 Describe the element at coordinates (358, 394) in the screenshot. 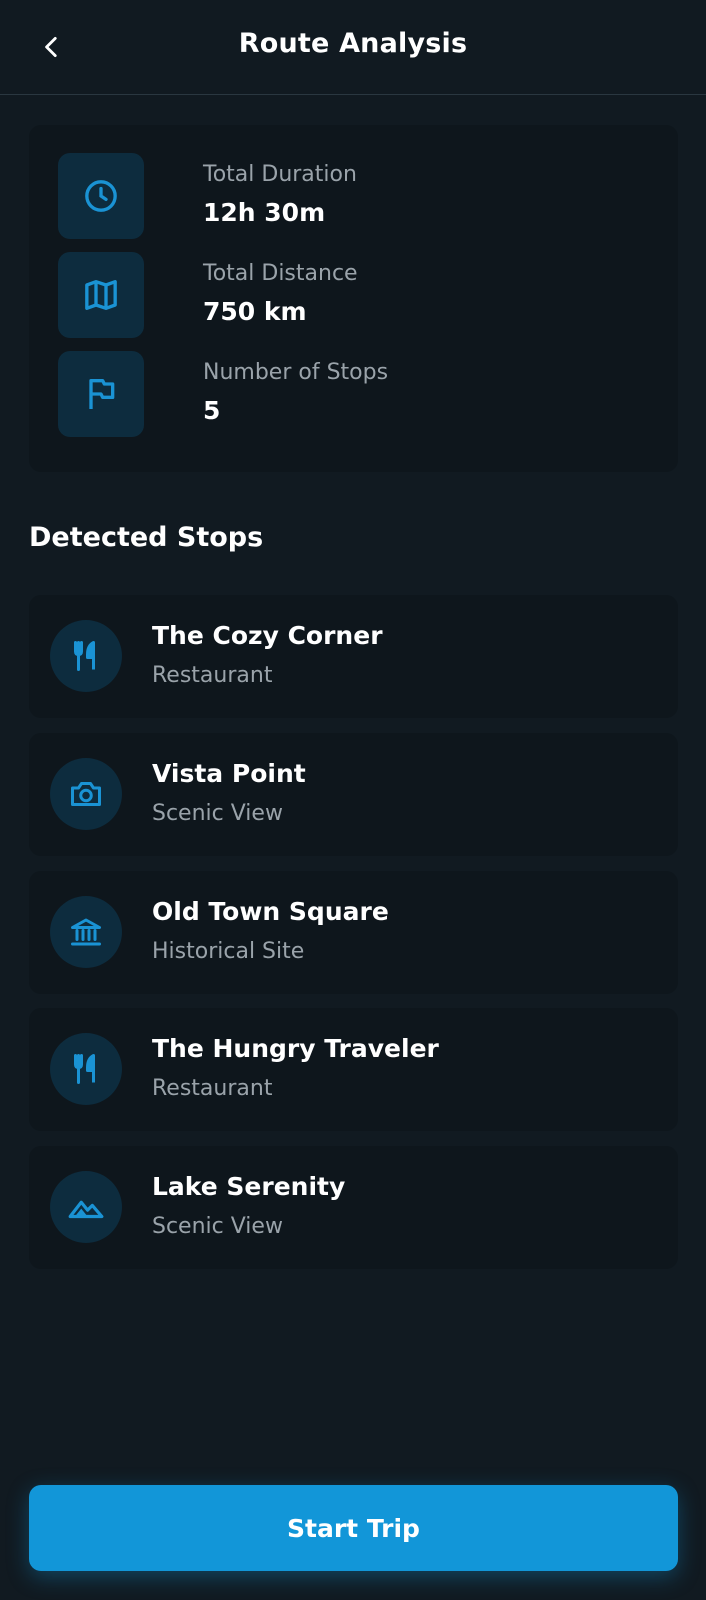

I see `metric-number-of-stops: Number of Stops 5` at that location.